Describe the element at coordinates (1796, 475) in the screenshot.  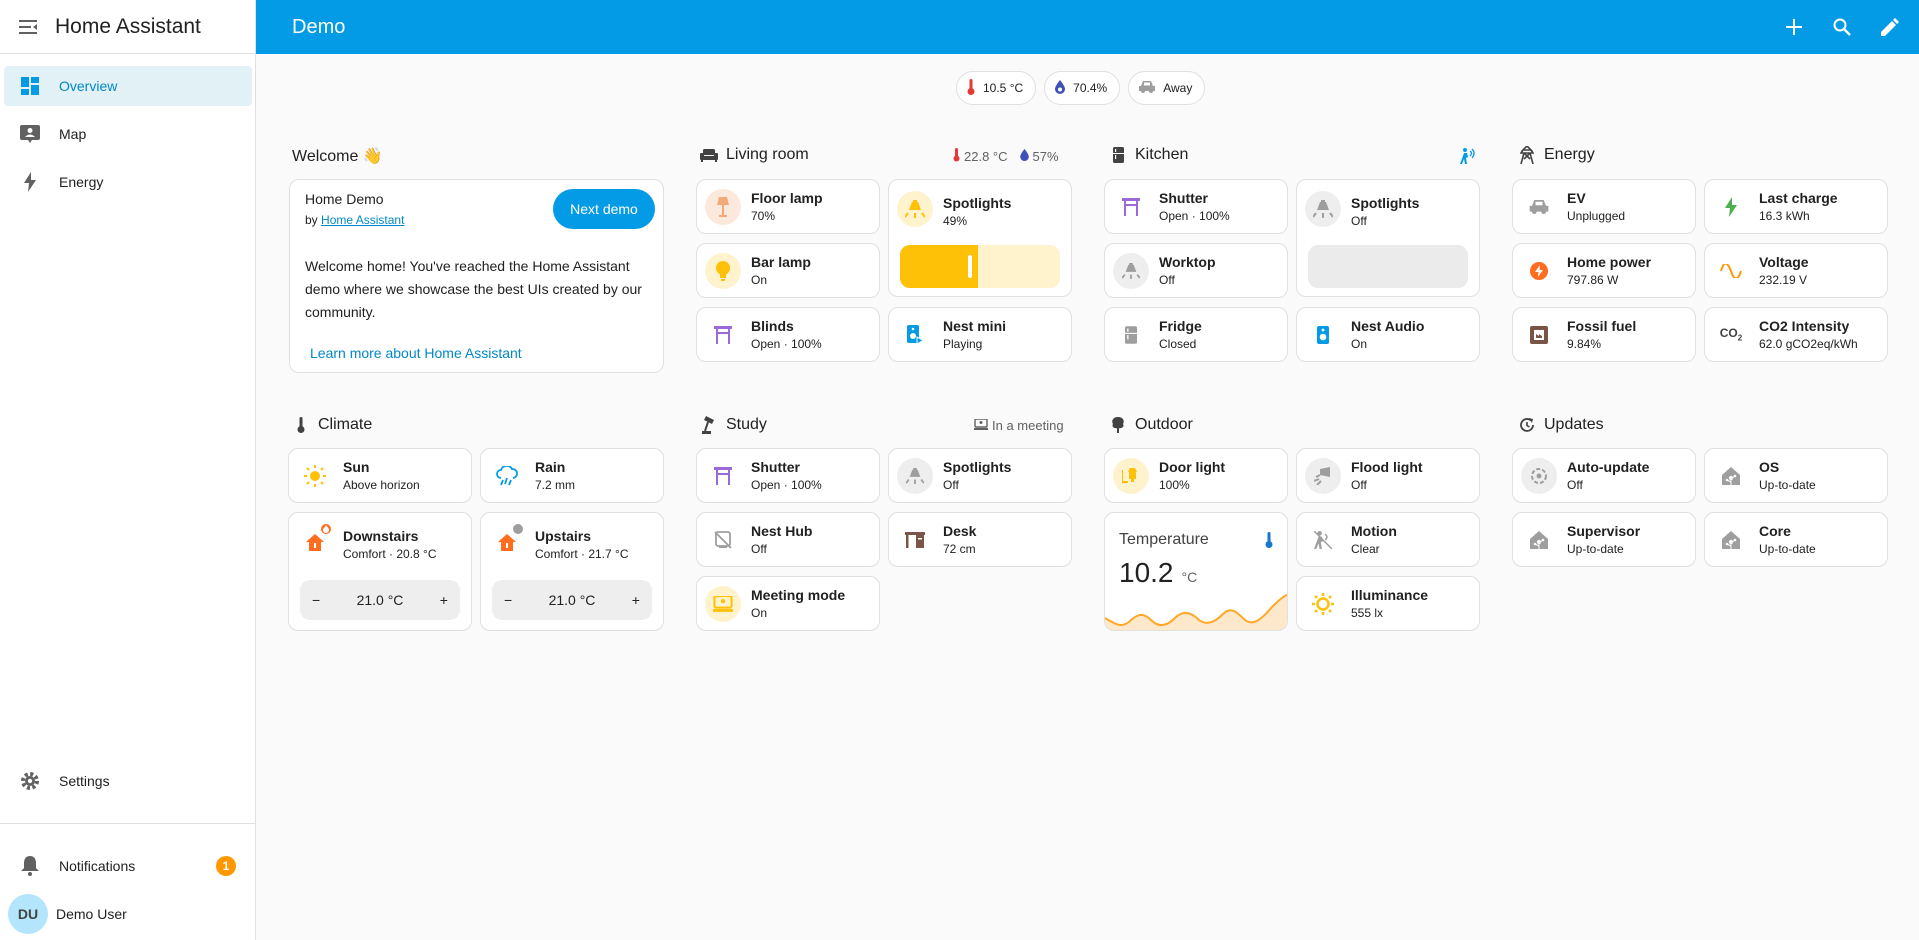
I see `tile-os: OS Up-to-date` at that location.